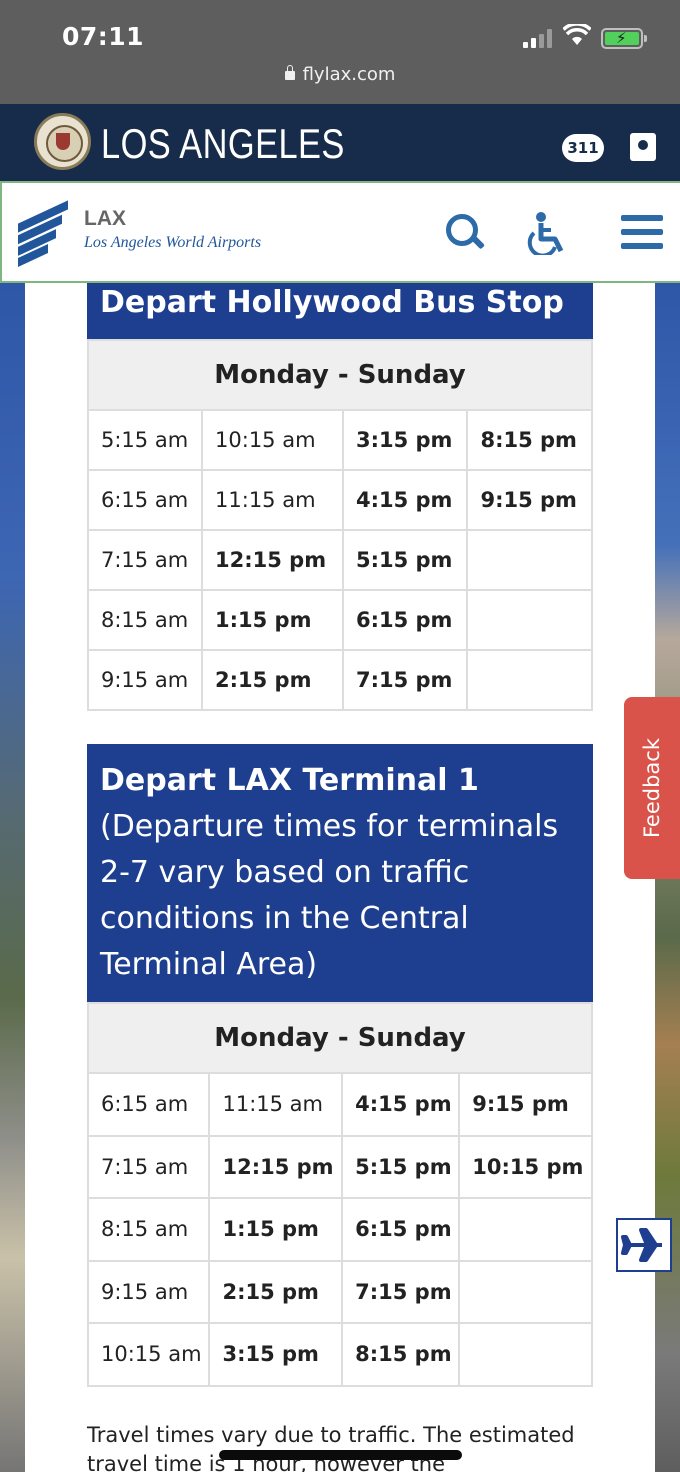 The width and height of the screenshot is (680, 1472). What do you see at coordinates (583, 148) in the screenshot?
I see `311-button: 311` at bounding box center [583, 148].